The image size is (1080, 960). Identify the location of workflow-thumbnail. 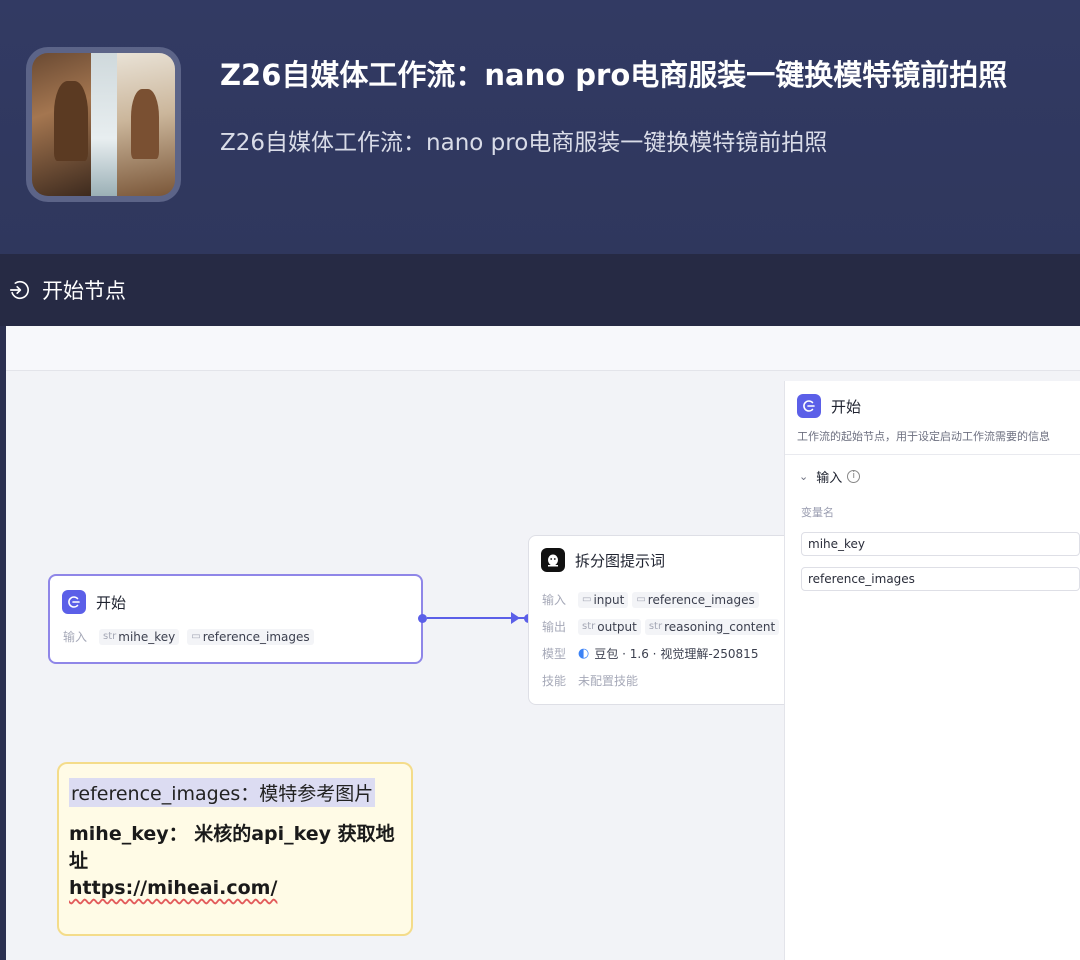
(103, 124).